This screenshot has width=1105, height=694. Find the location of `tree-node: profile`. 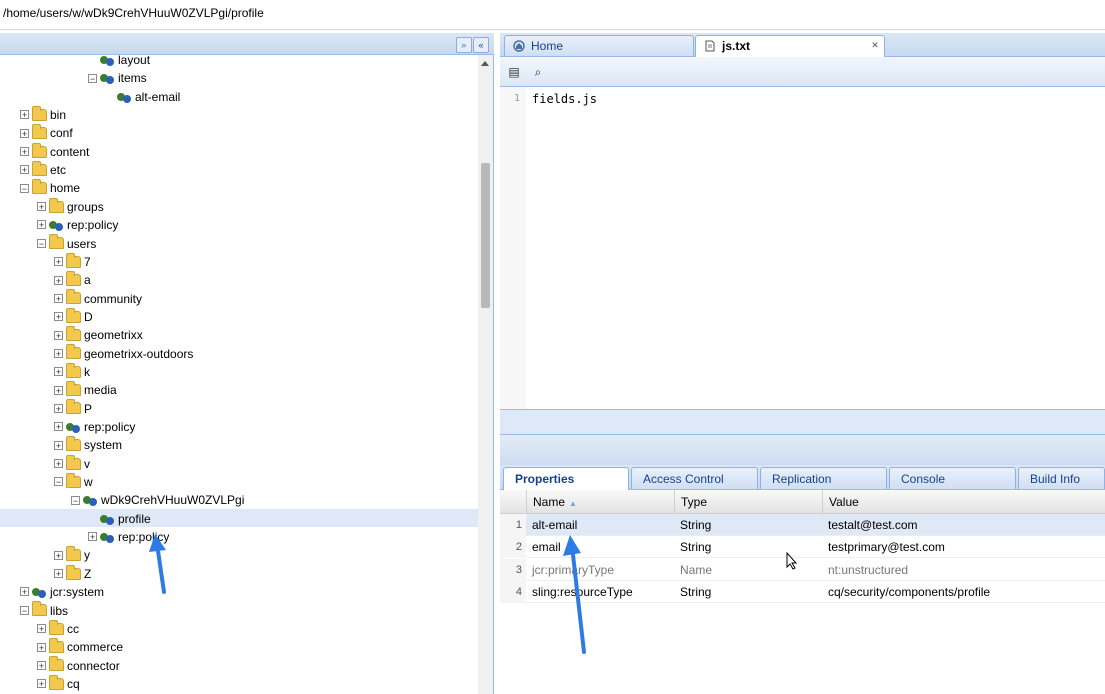

tree-node: profile is located at coordinates (239, 517).